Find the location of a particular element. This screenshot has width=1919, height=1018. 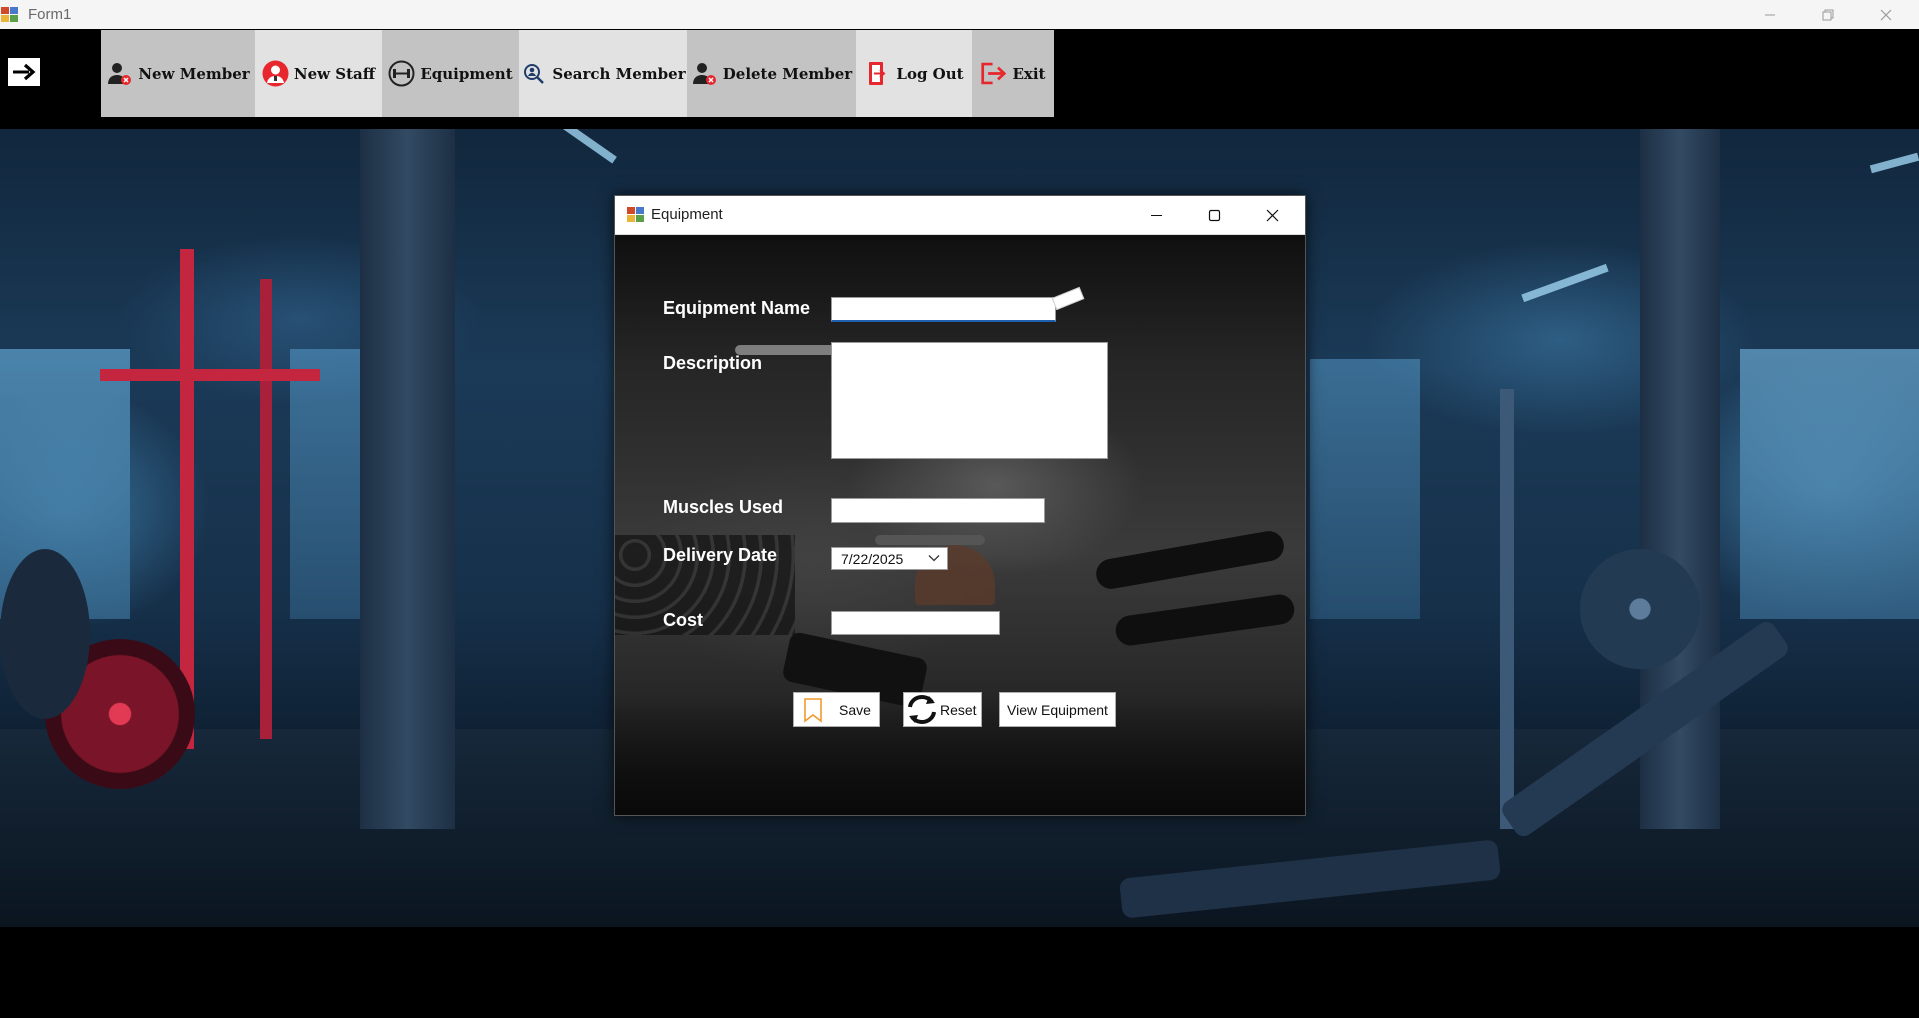

maximize-icon is located at coordinates (1214, 215).